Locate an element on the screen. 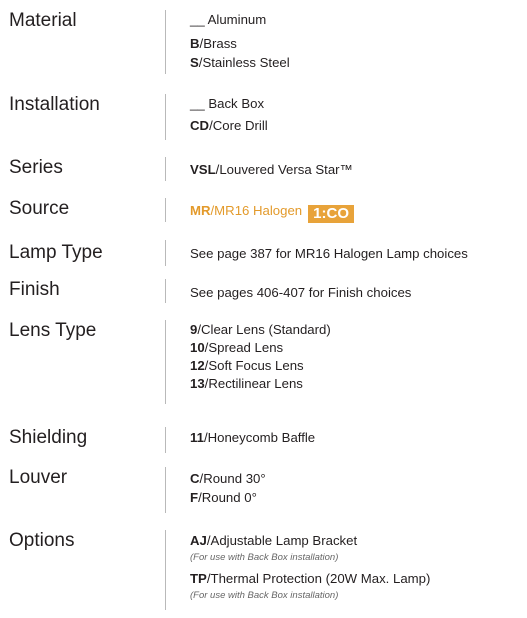 This screenshot has width=527, height=618. option-thermal-protection: TP/Thermal Protection (20W Max. Lamp) is located at coordinates (310, 579).